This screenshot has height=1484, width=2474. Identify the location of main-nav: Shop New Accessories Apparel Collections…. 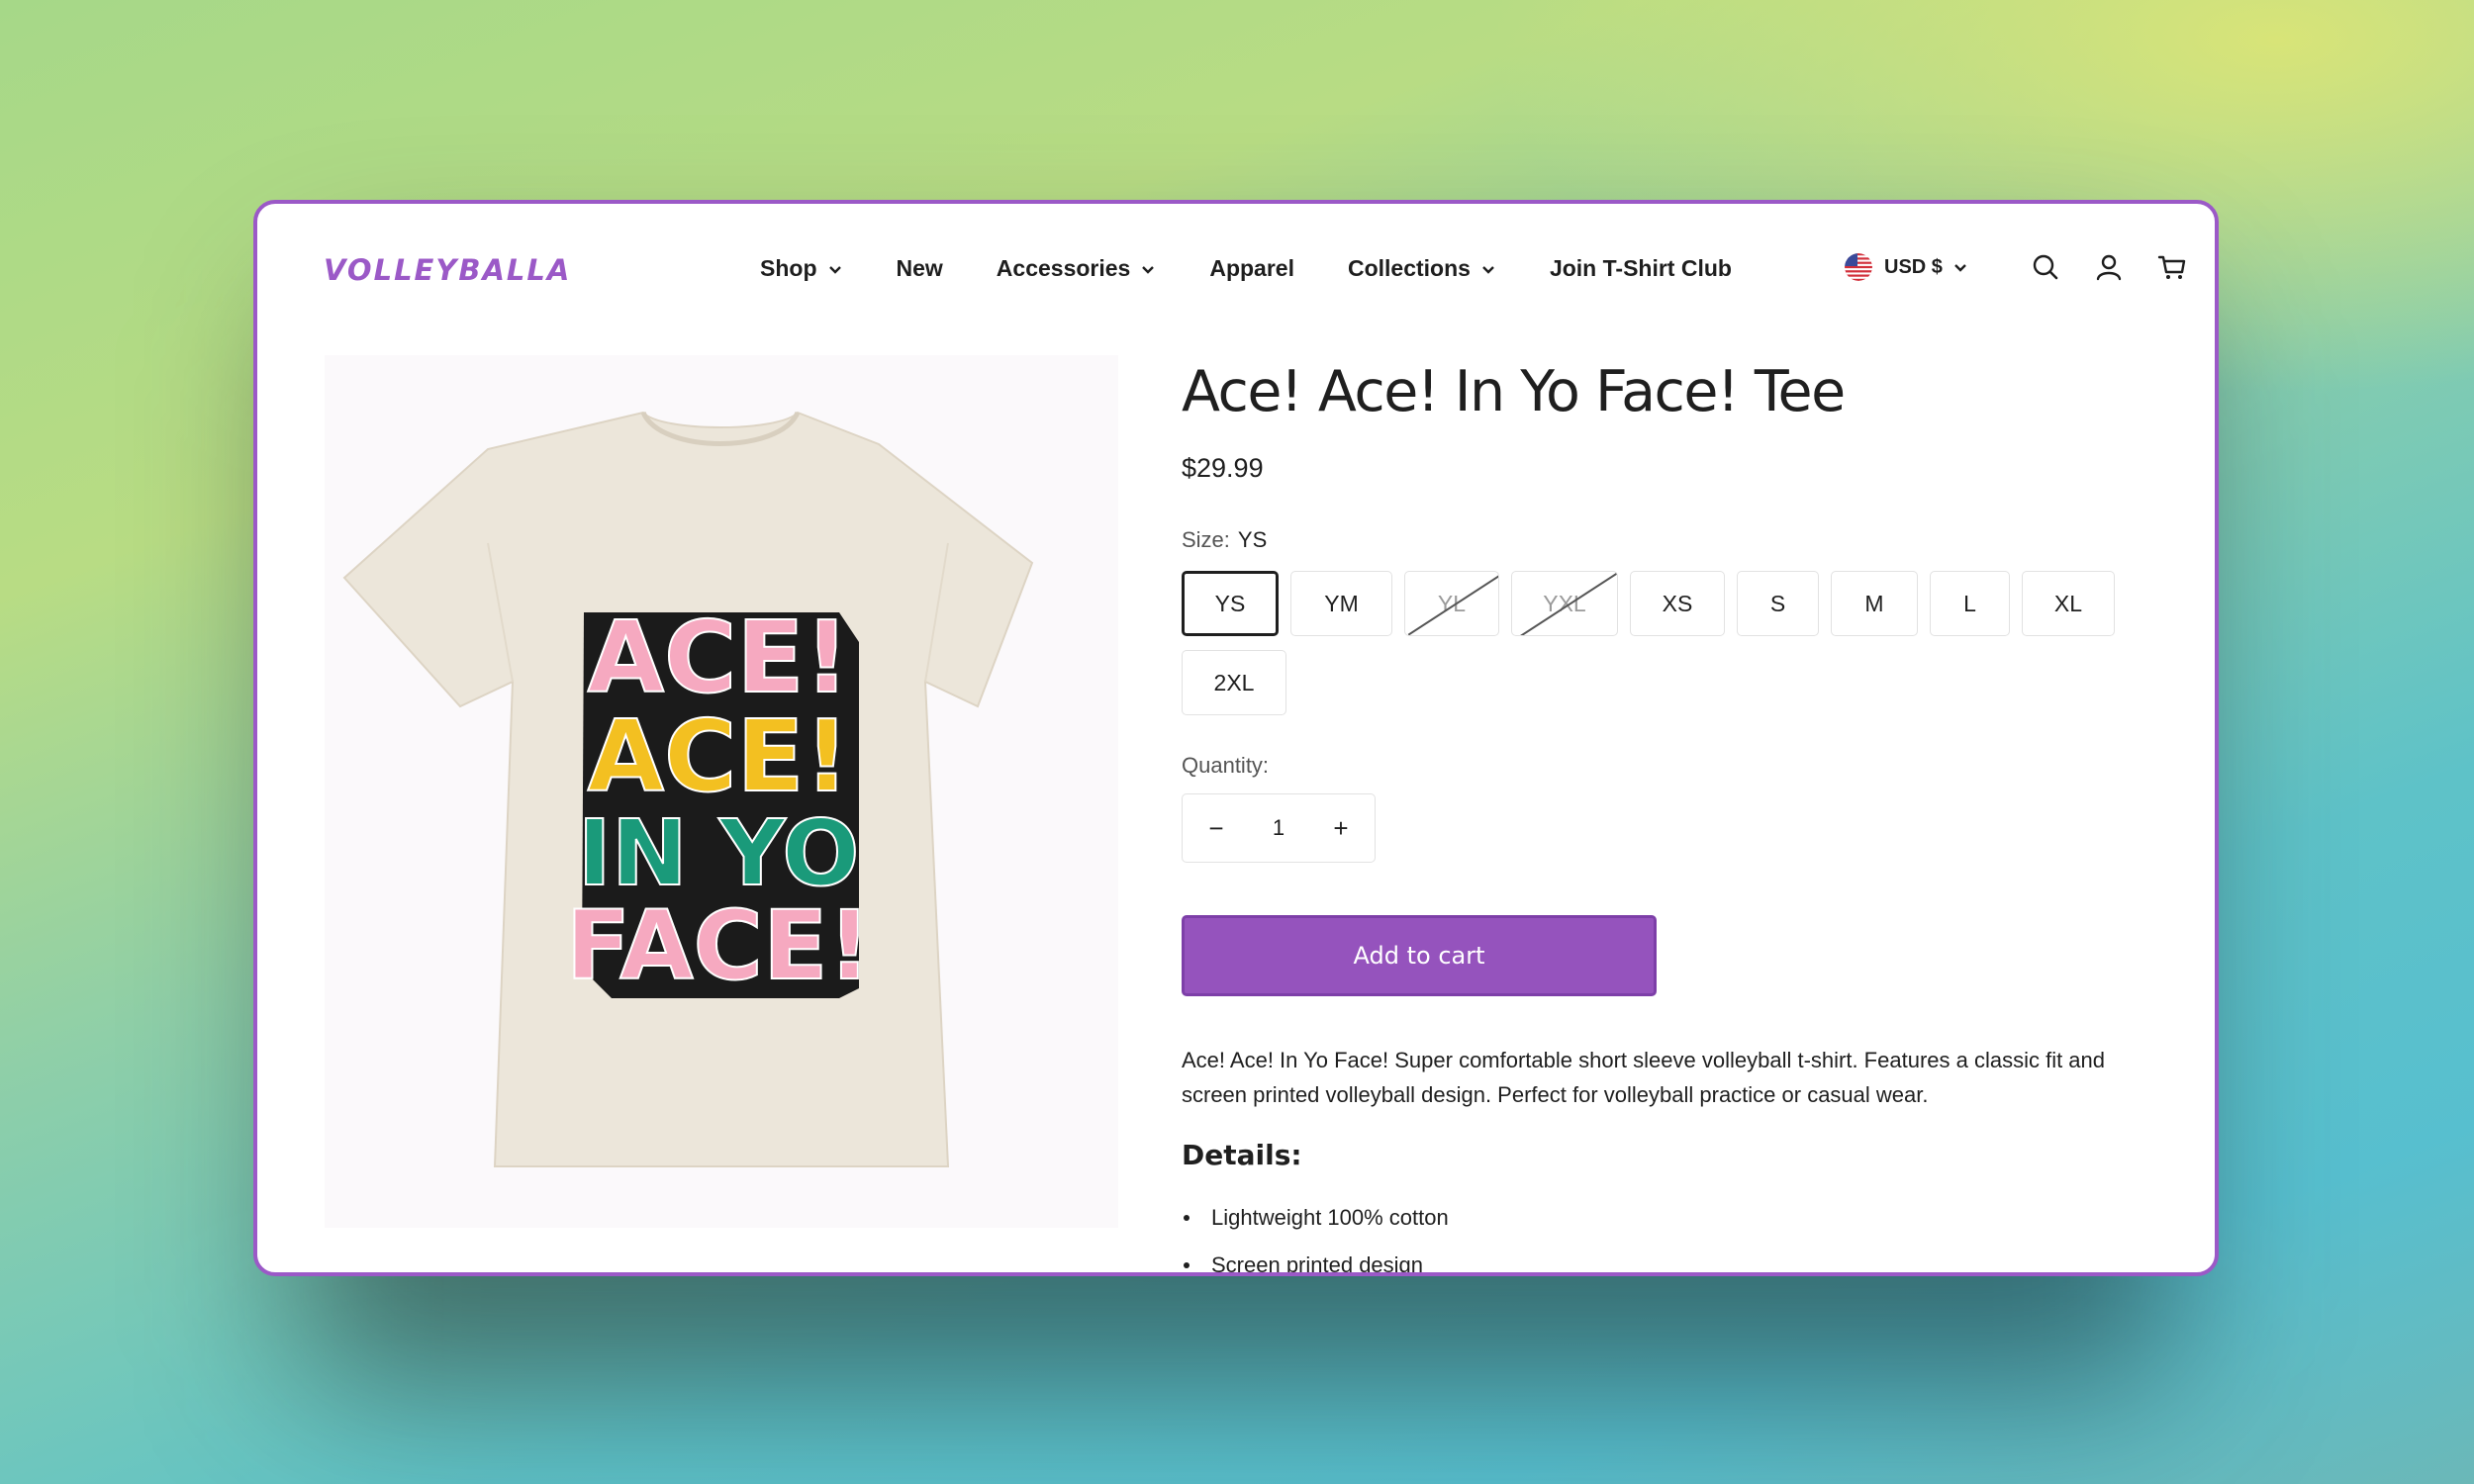
(1273, 268).